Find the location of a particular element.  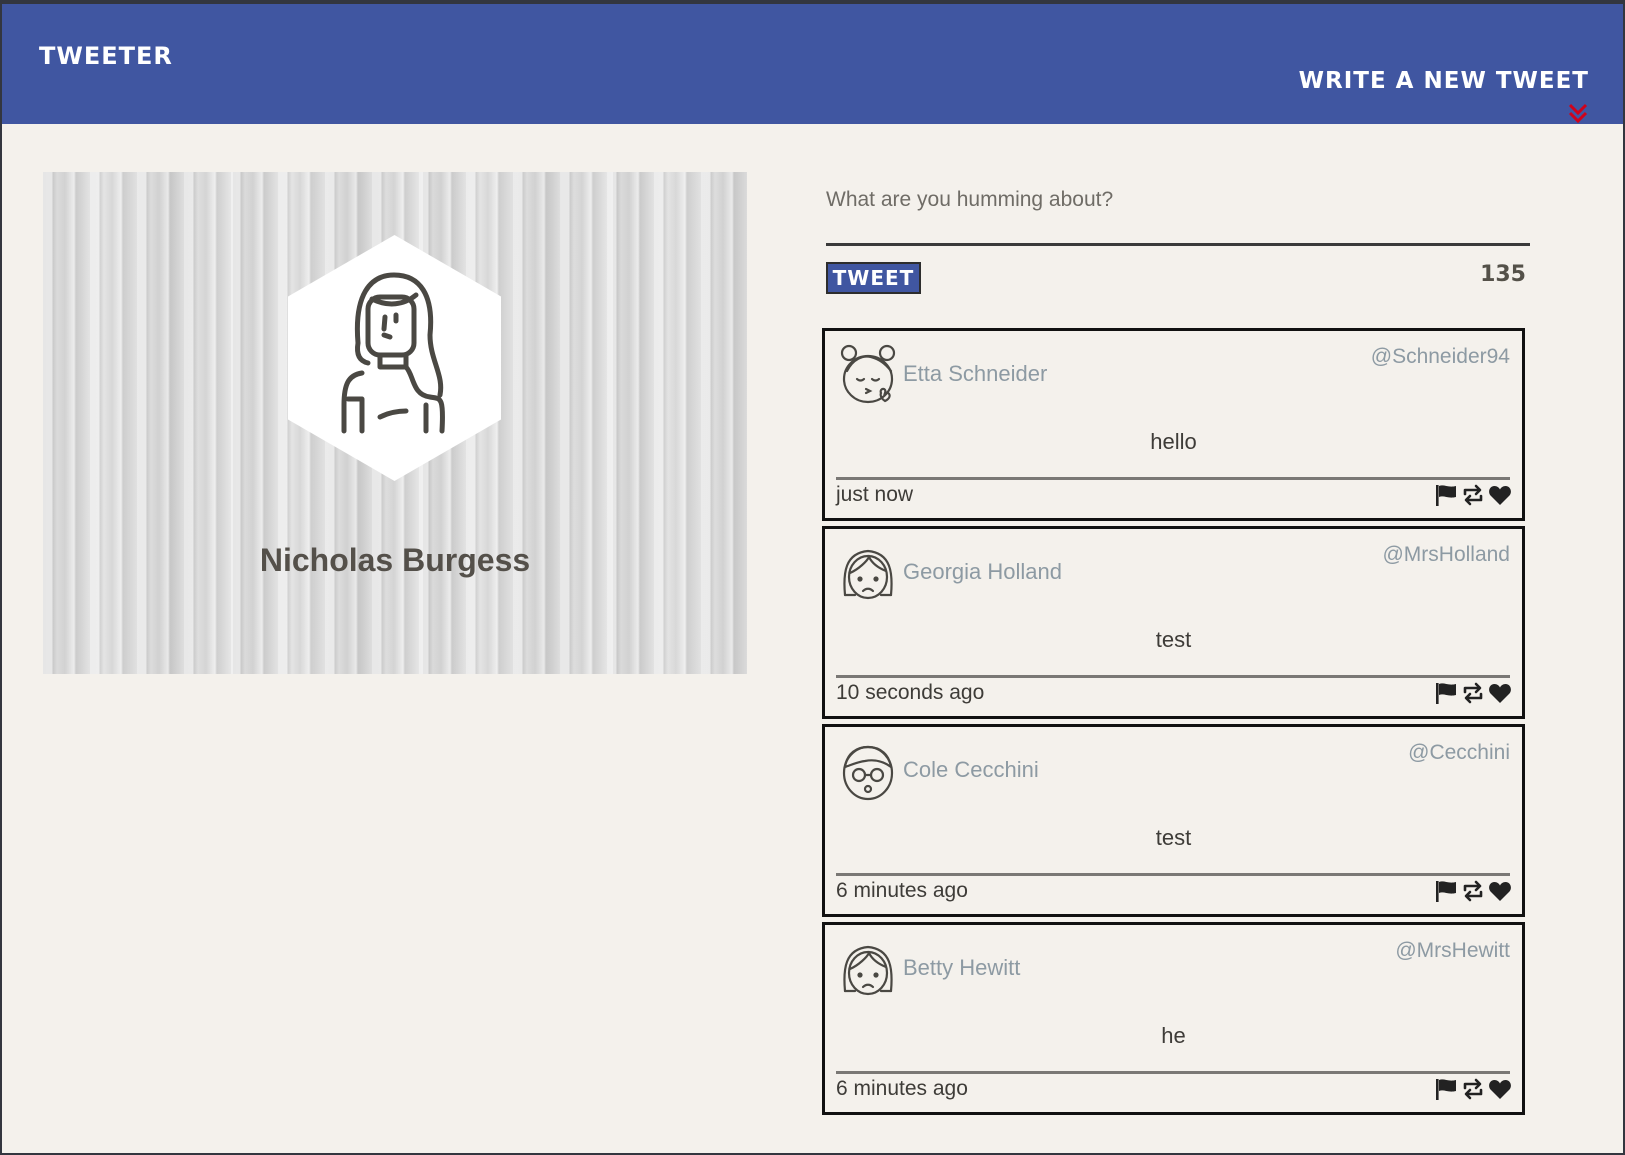

tweet-handle: @MrsHolland is located at coordinates (1446, 554).